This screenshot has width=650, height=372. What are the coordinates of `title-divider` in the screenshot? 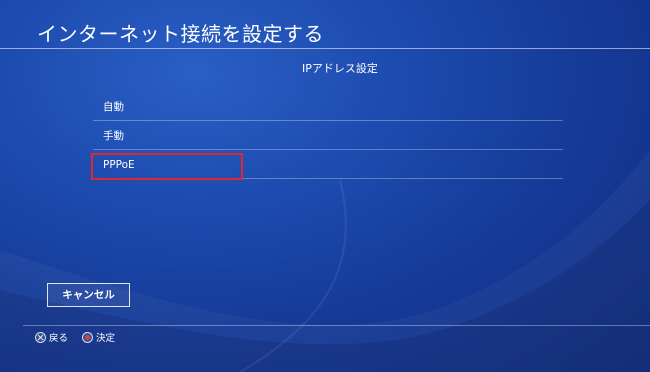 It's located at (325, 48).